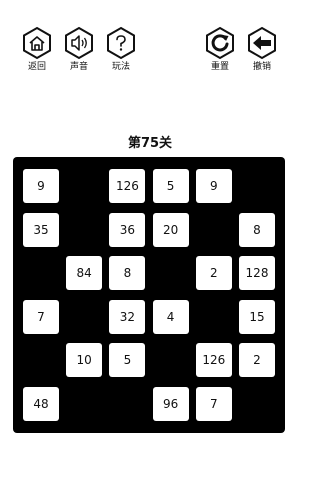 The height and width of the screenshot is (500, 320). I want to click on undo-button: 撤销, so click(262, 49).